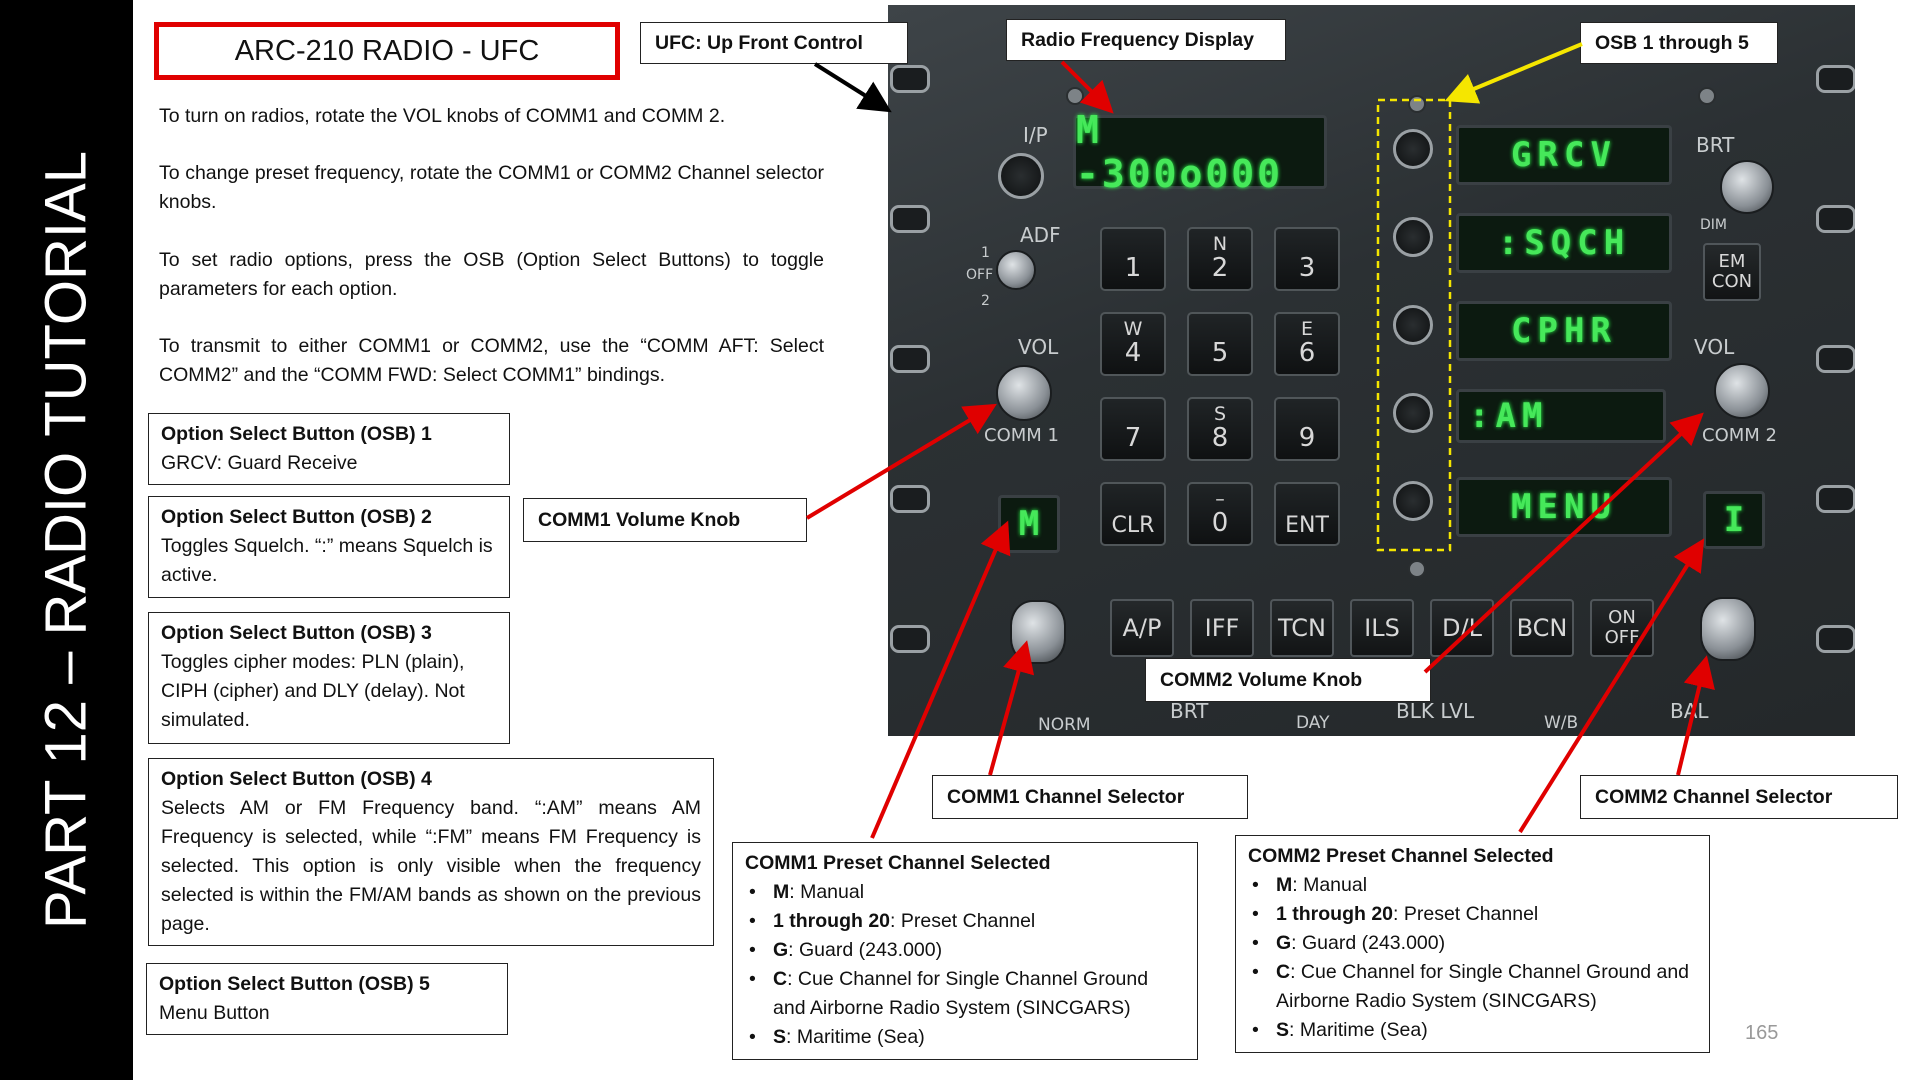 The height and width of the screenshot is (1080, 1920). What do you see at coordinates (1133, 344) in the screenshot?
I see `key-4: W4` at bounding box center [1133, 344].